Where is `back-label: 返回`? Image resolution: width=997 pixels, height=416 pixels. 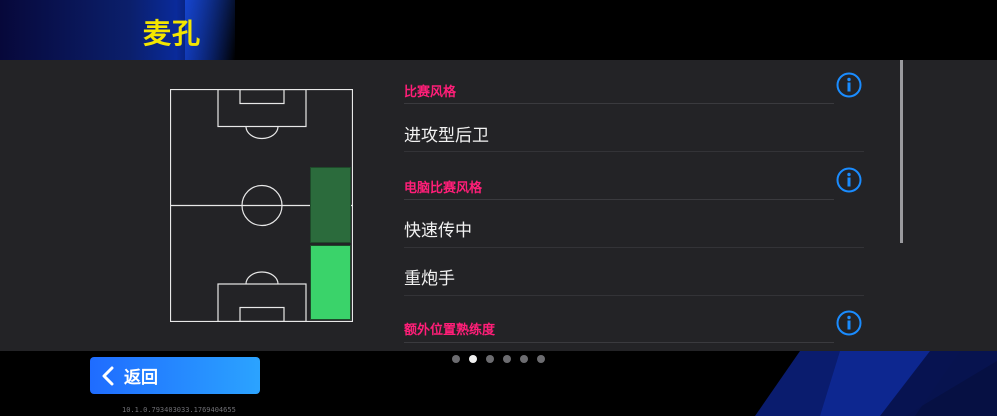
back-label: 返回 is located at coordinates (141, 378).